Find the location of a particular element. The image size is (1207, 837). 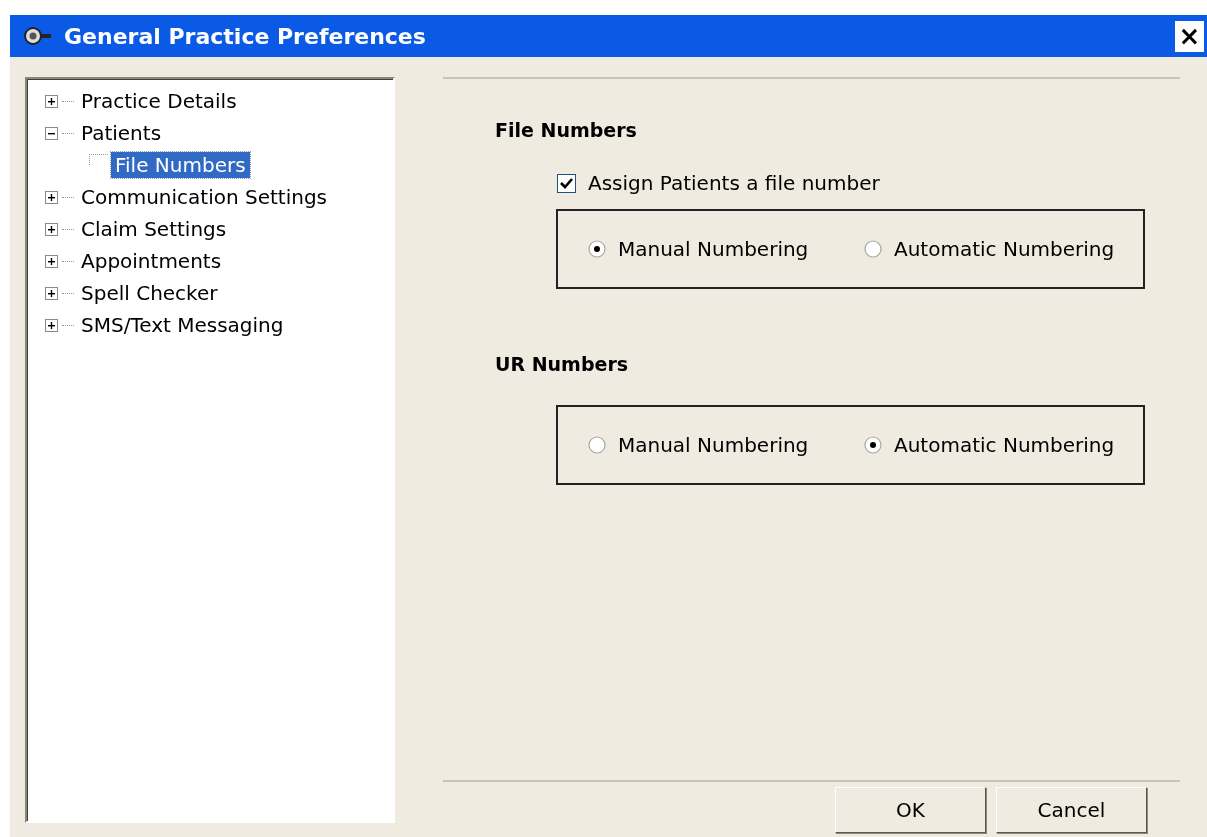

checkbox is located at coordinates (566, 183).